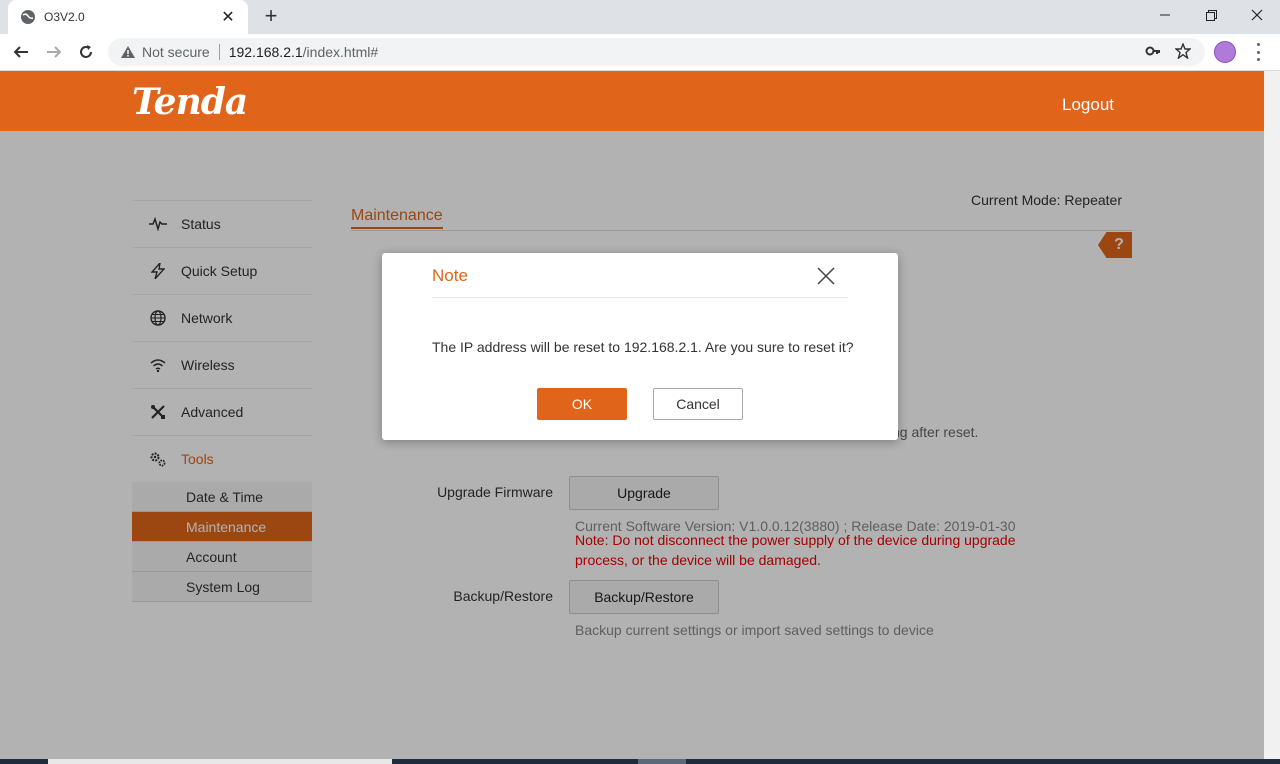  What do you see at coordinates (128, 17) in the screenshot?
I see `browser-tab: O3V2.0 ✕` at bounding box center [128, 17].